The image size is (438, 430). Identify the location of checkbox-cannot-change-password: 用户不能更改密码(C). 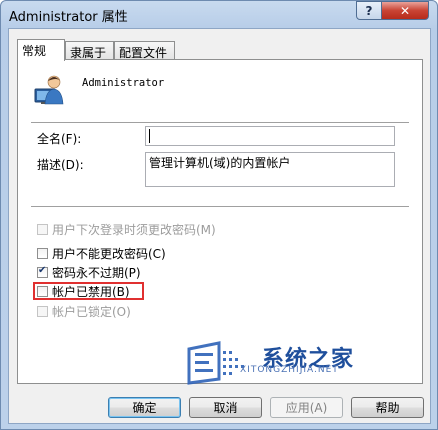
(101, 253).